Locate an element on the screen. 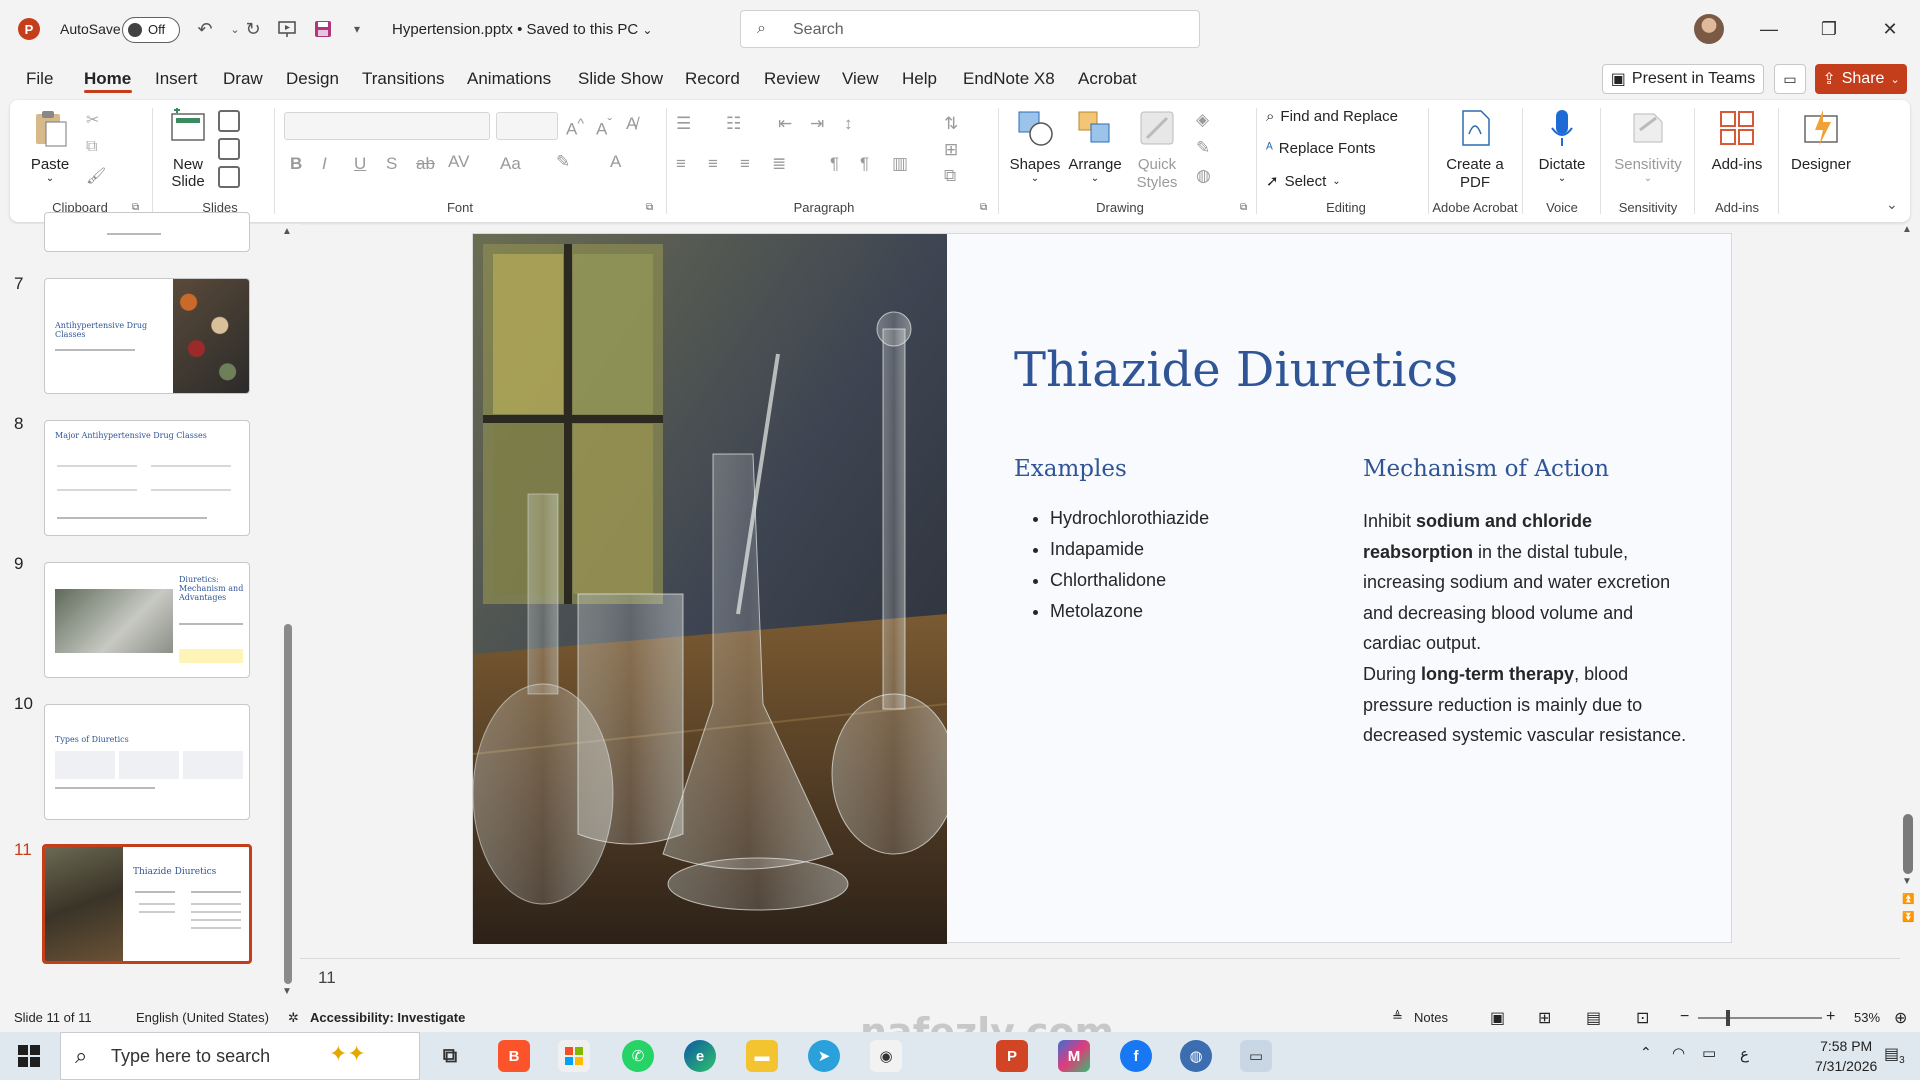 The image size is (1920, 1080). restore-icon: ❐ is located at coordinates (1829, 29).